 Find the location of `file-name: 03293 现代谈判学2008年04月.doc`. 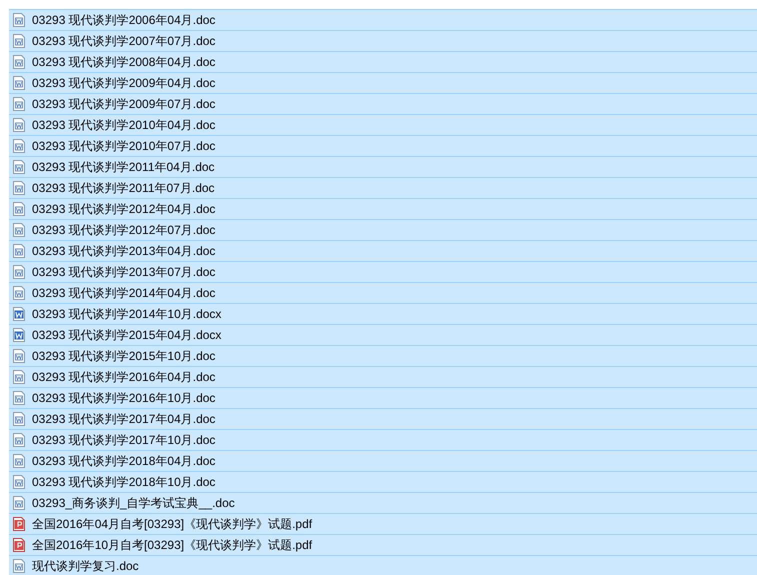

file-name: 03293 现代谈判学2008年04月.doc is located at coordinates (124, 62).